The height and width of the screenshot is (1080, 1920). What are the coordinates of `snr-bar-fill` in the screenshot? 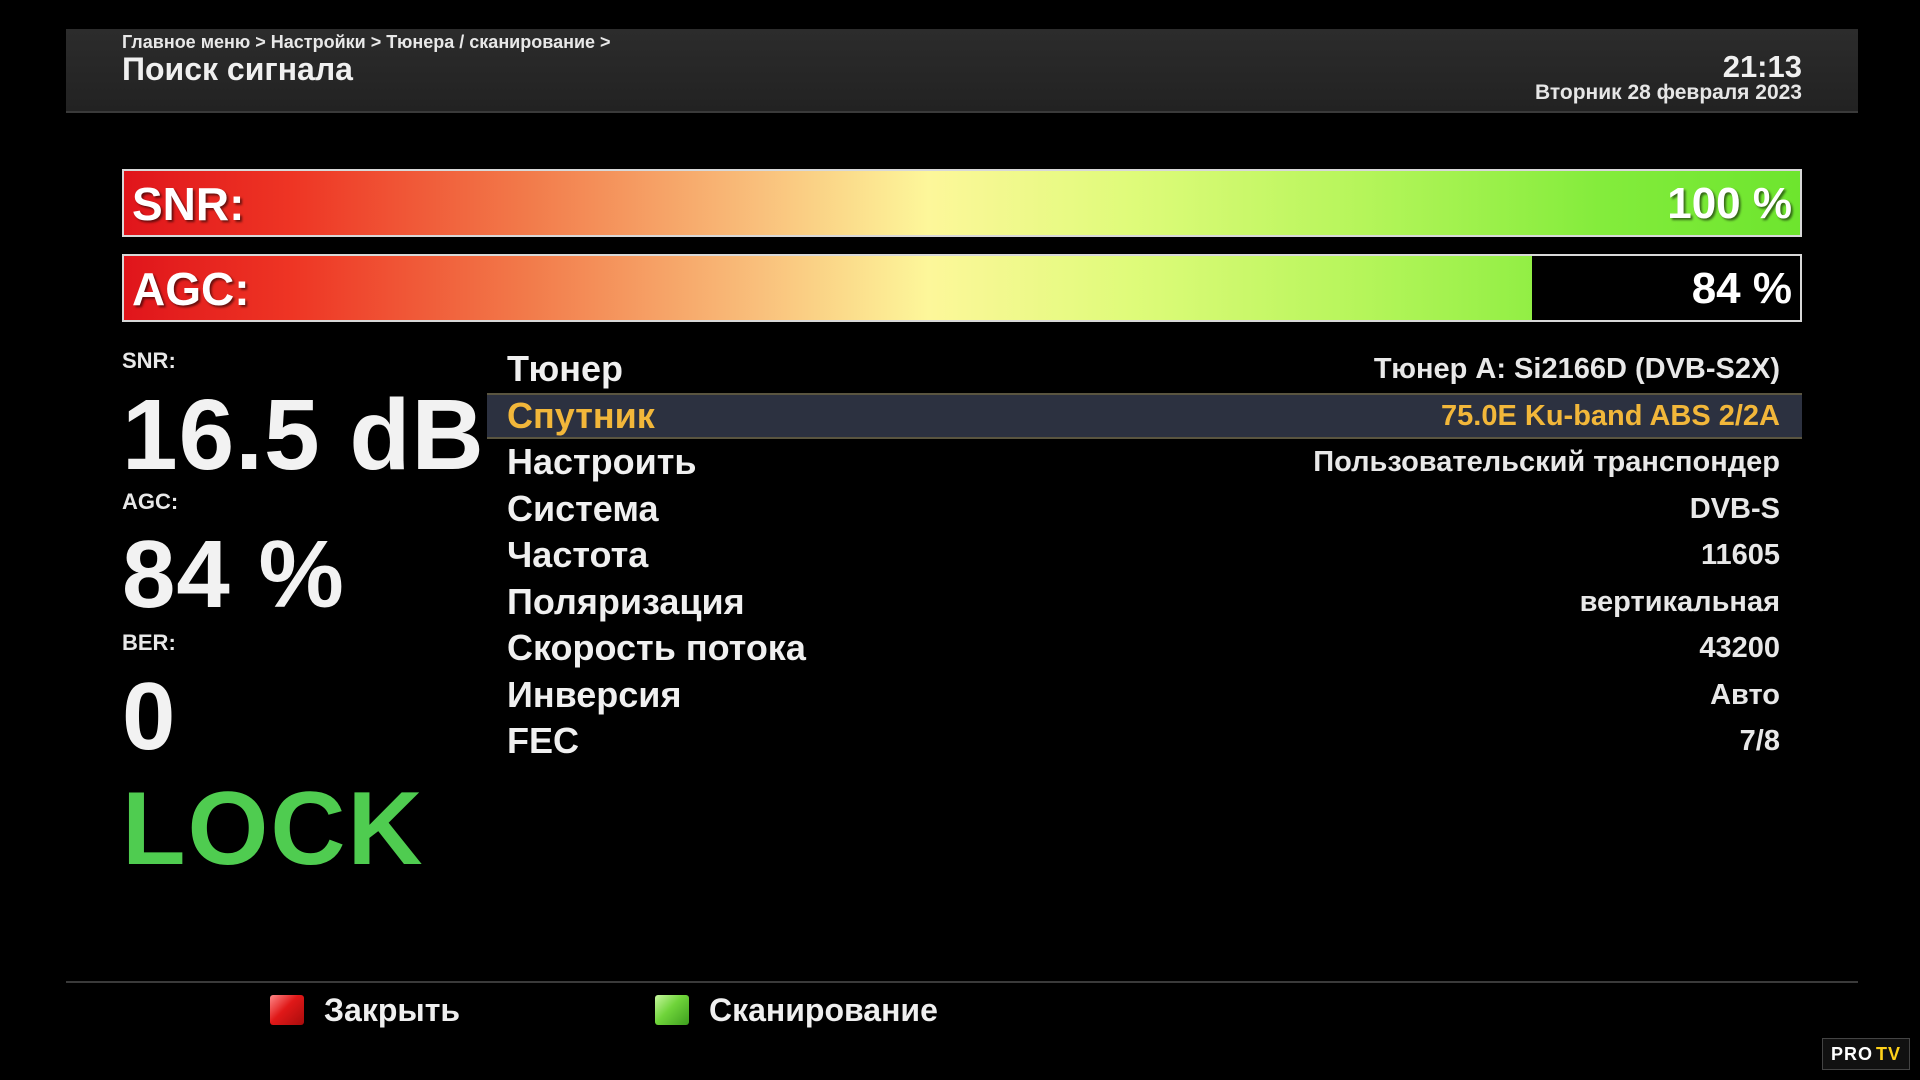 It's located at (962, 203).